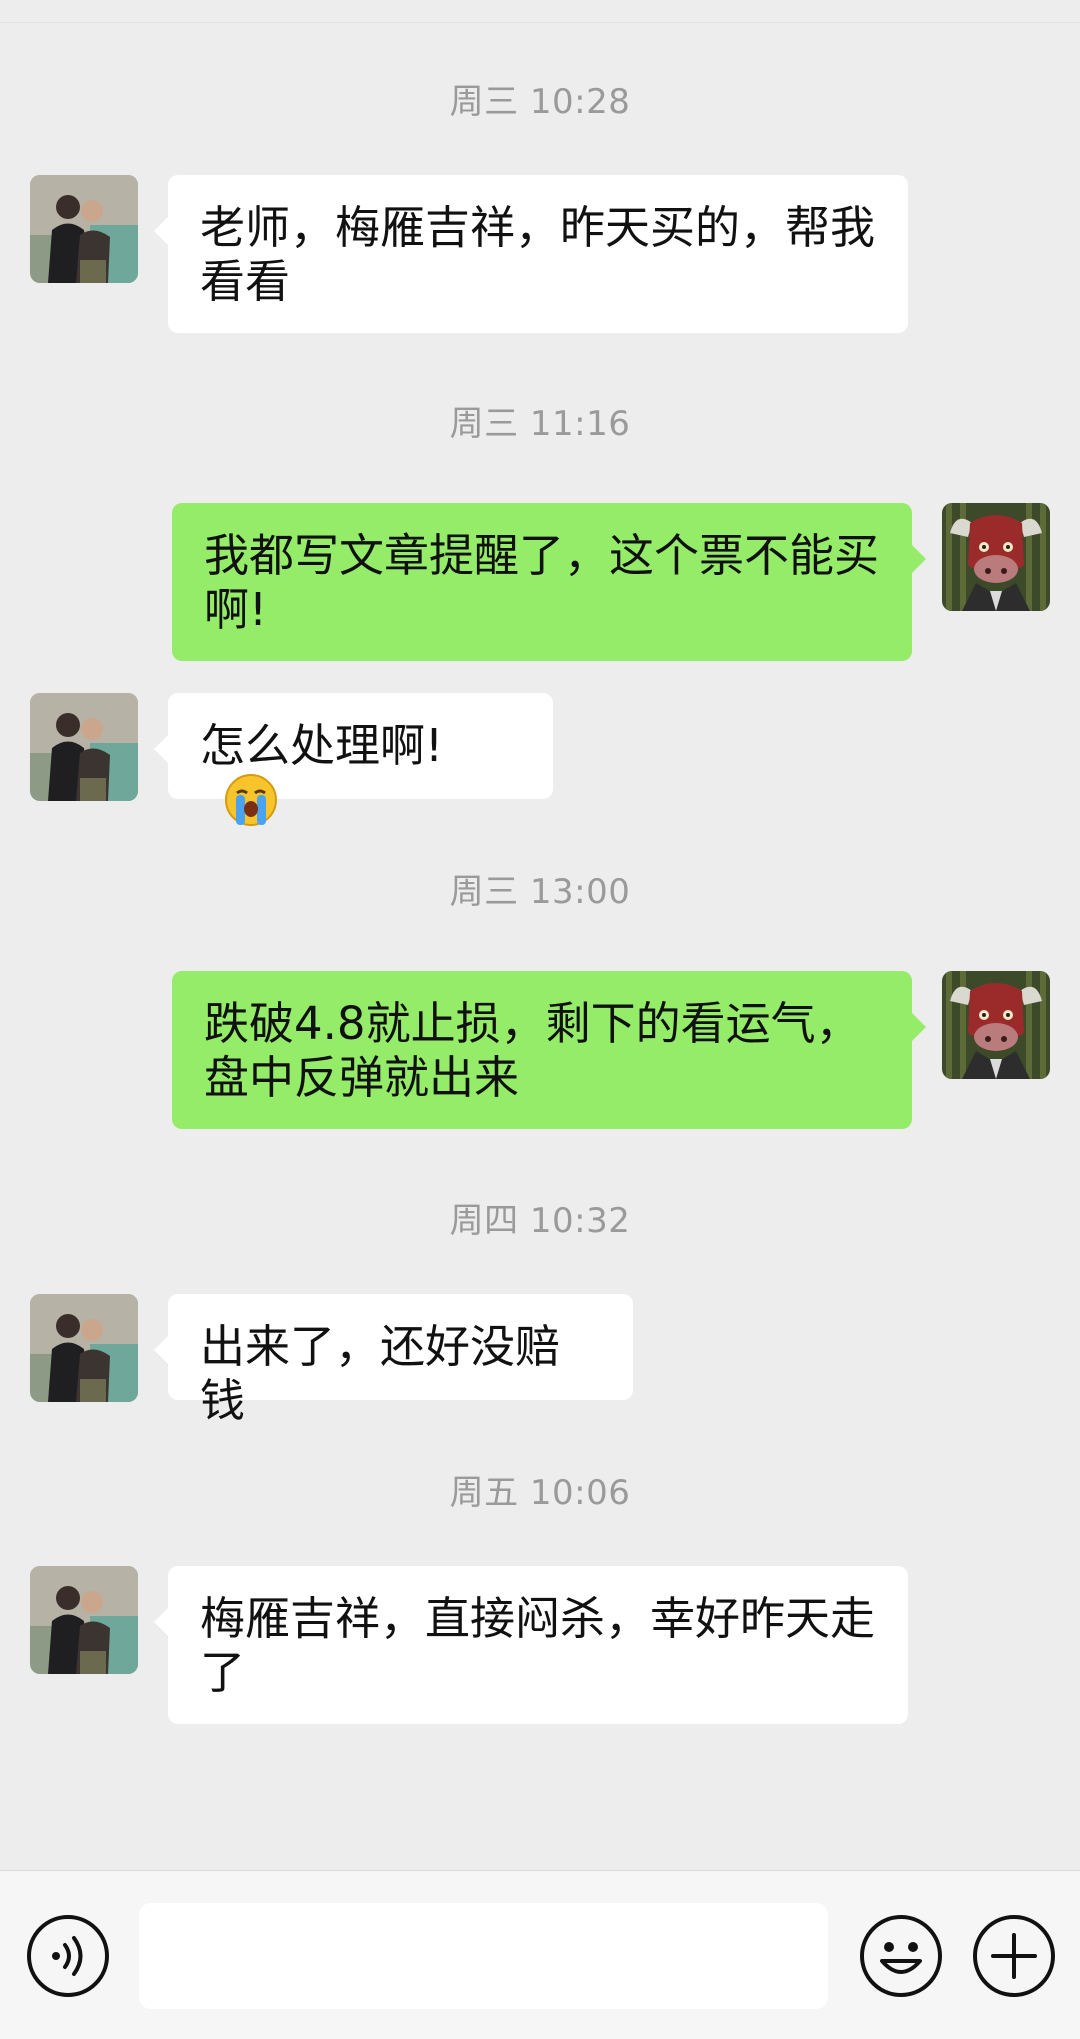 The height and width of the screenshot is (2039, 1080). What do you see at coordinates (483, 1956) in the screenshot?
I see `message-input` at bounding box center [483, 1956].